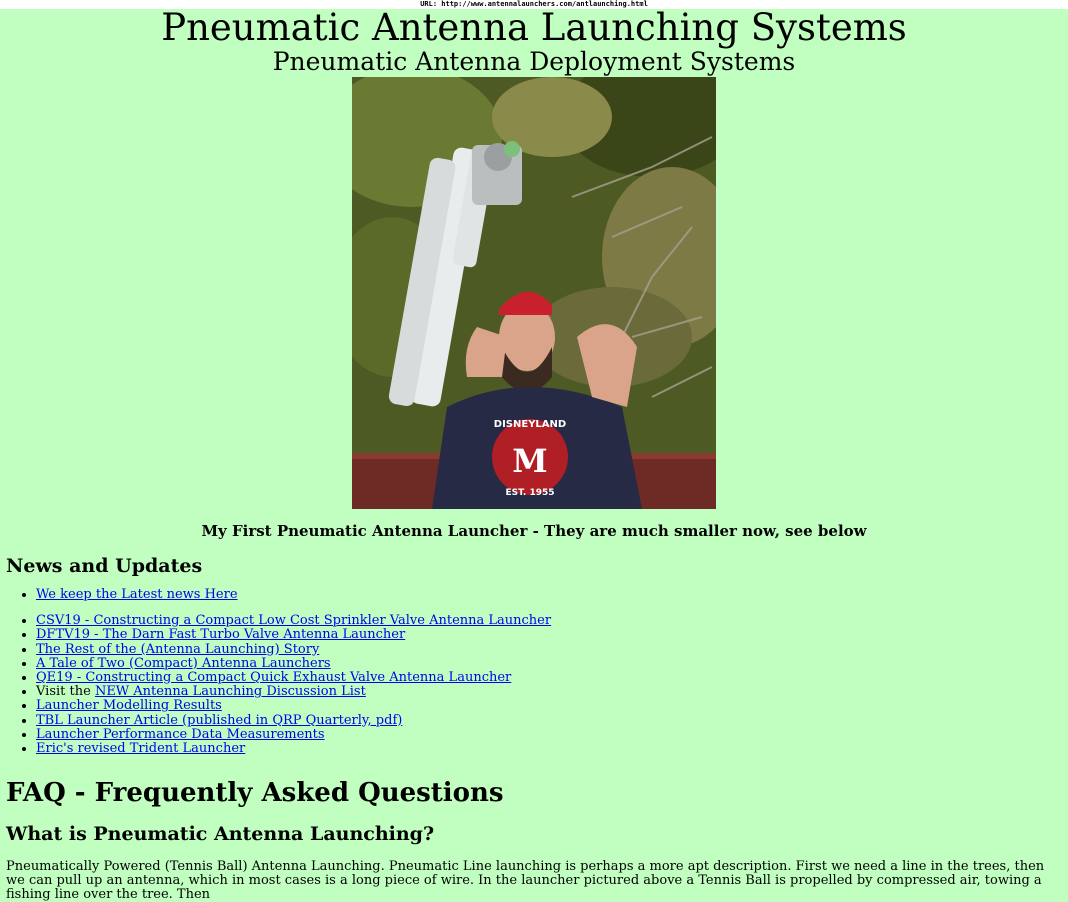 The height and width of the screenshot is (902, 1068). I want to click on news-list-latest: We keep the Latest news Here, so click(534, 594).